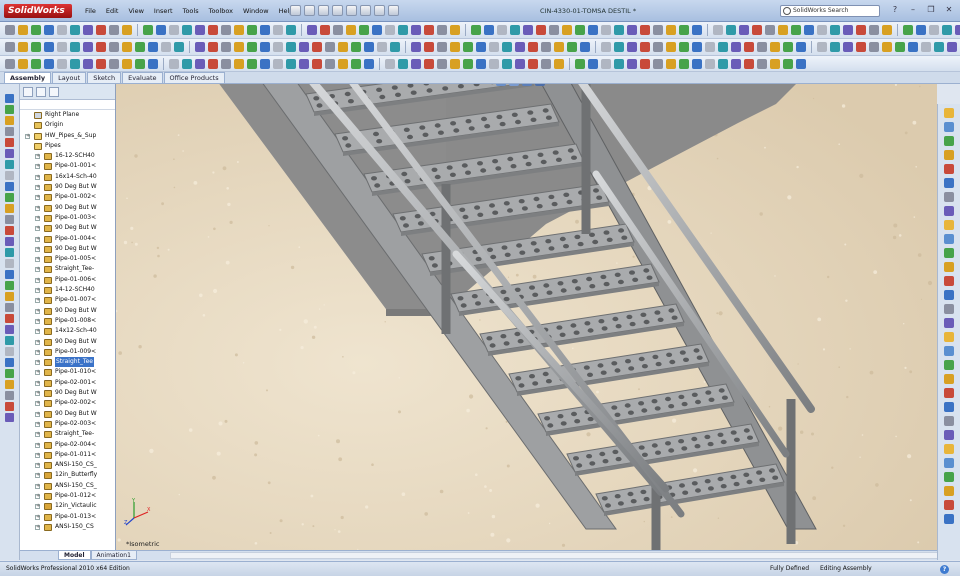 The width and height of the screenshot is (960, 576). Describe the element at coordinates (67, 166) in the screenshot. I see `tree-item: + Pipe-01-001<` at that location.